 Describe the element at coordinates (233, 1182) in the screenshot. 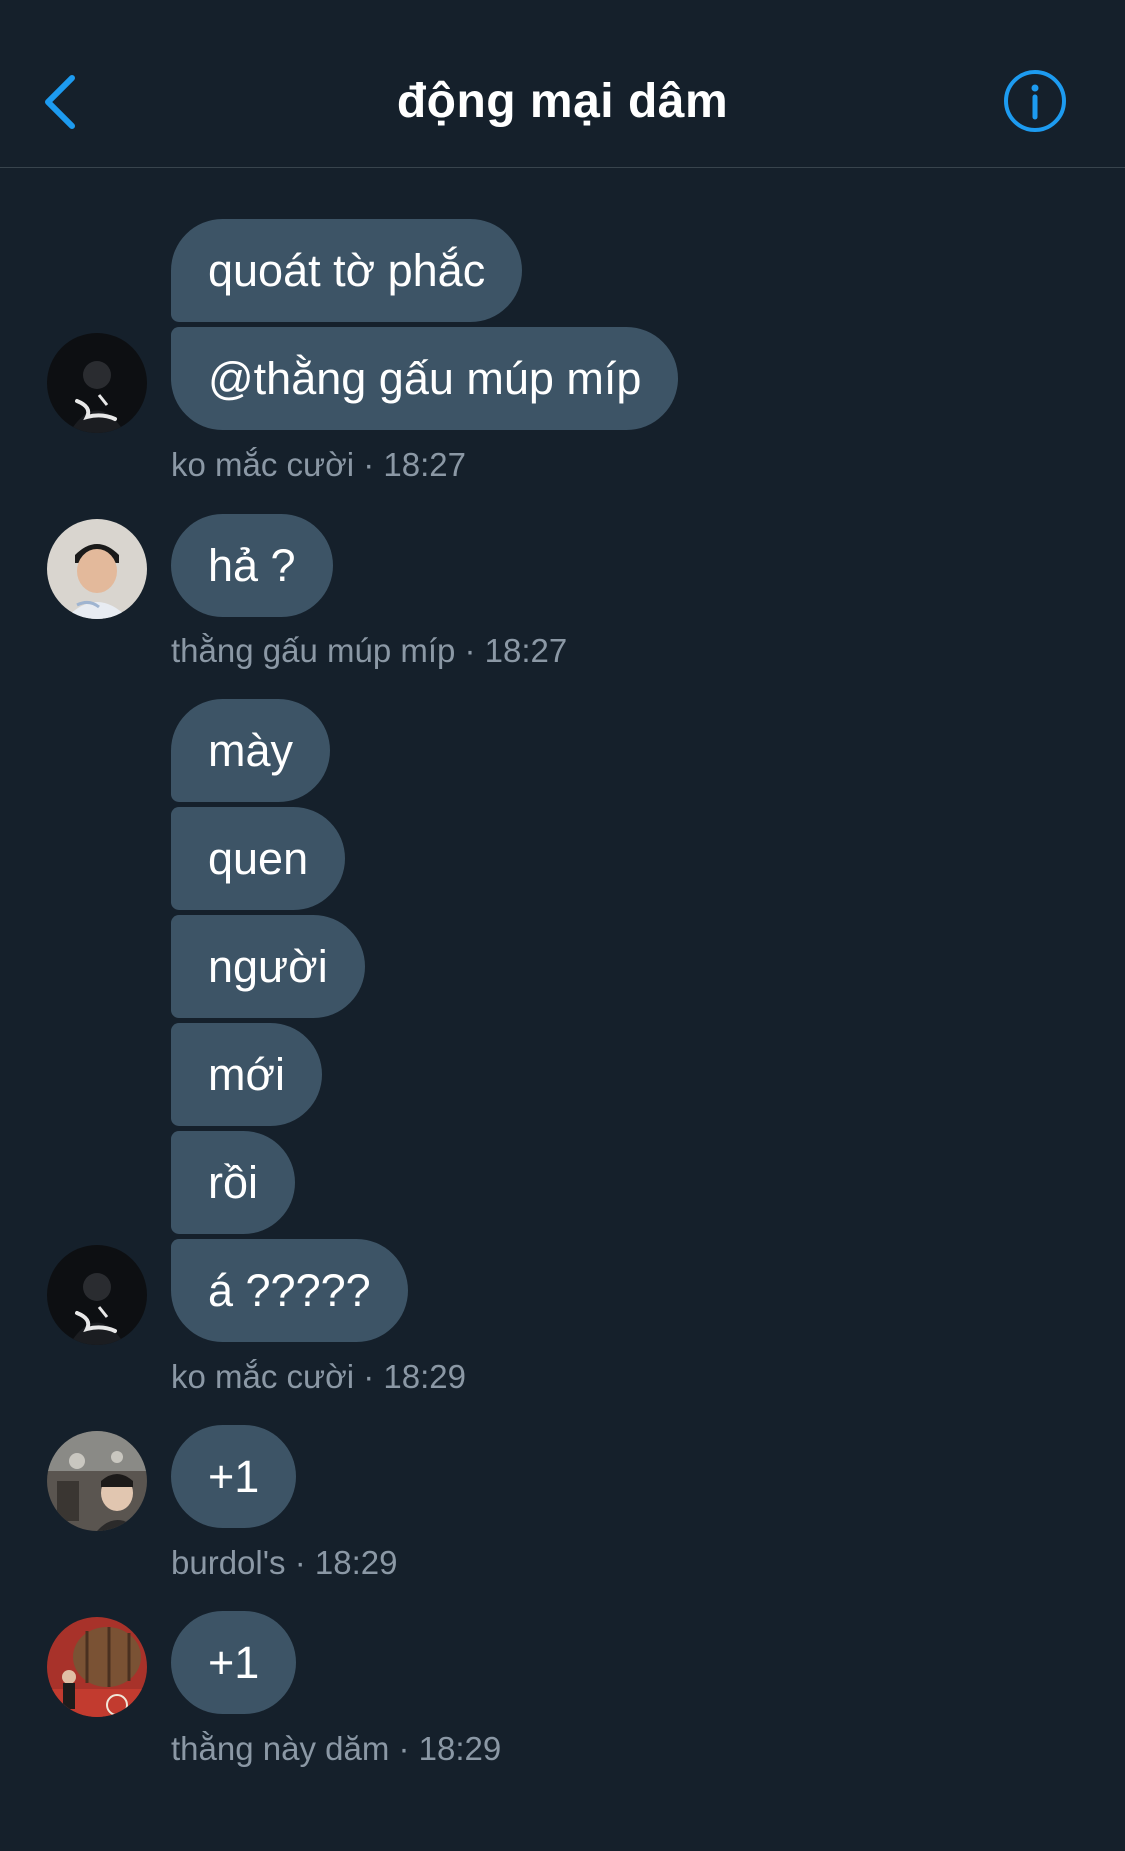

I see `message-bubble: rồi` at that location.